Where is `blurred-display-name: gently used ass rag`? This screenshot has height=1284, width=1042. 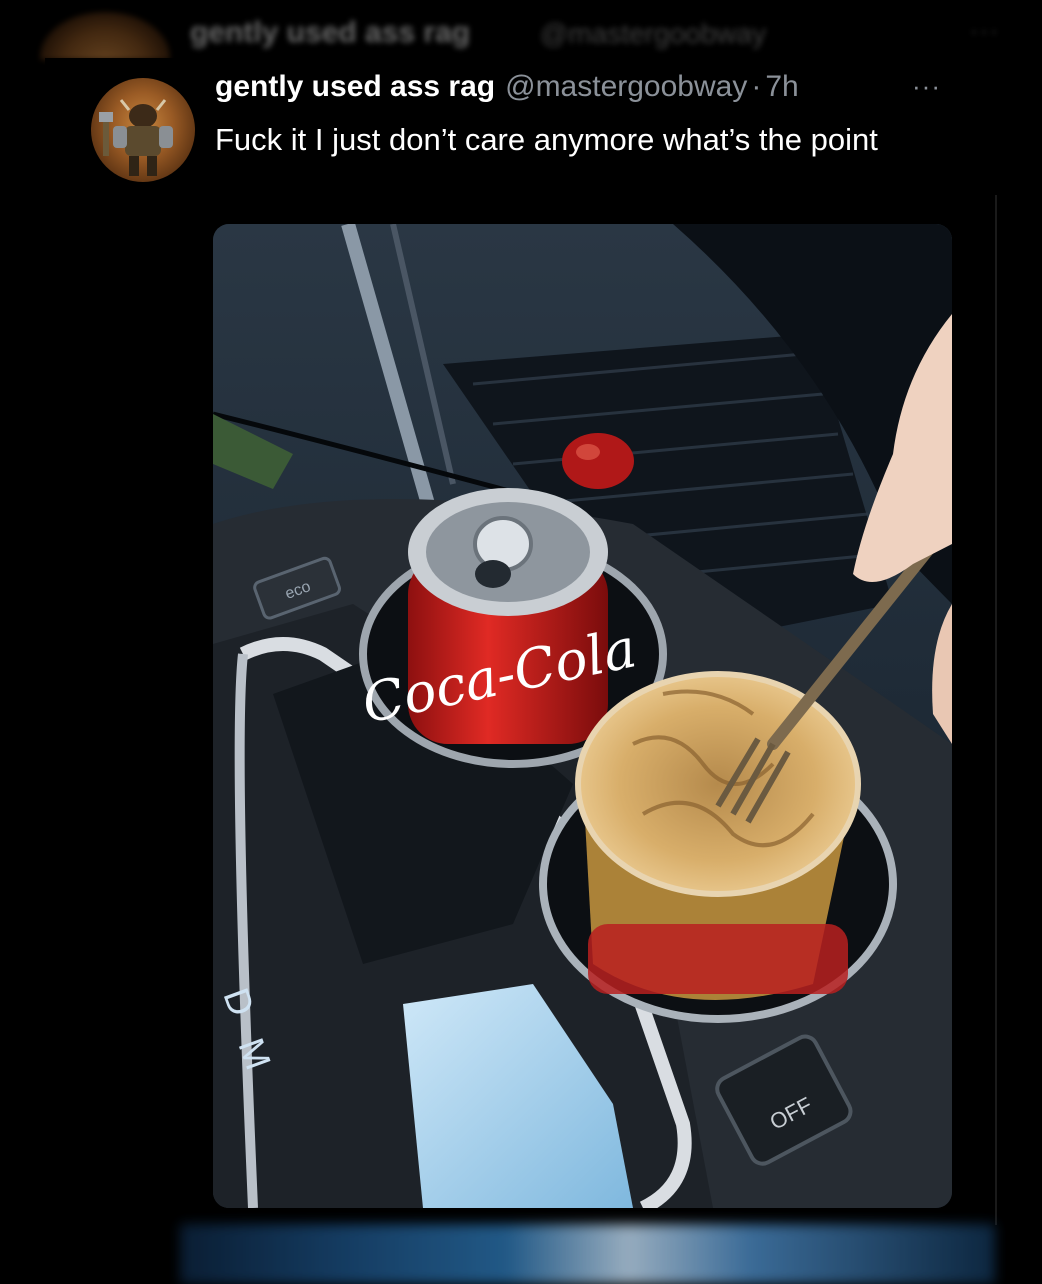 blurred-display-name: gently used ass rag is located at coordinates (330, 32).